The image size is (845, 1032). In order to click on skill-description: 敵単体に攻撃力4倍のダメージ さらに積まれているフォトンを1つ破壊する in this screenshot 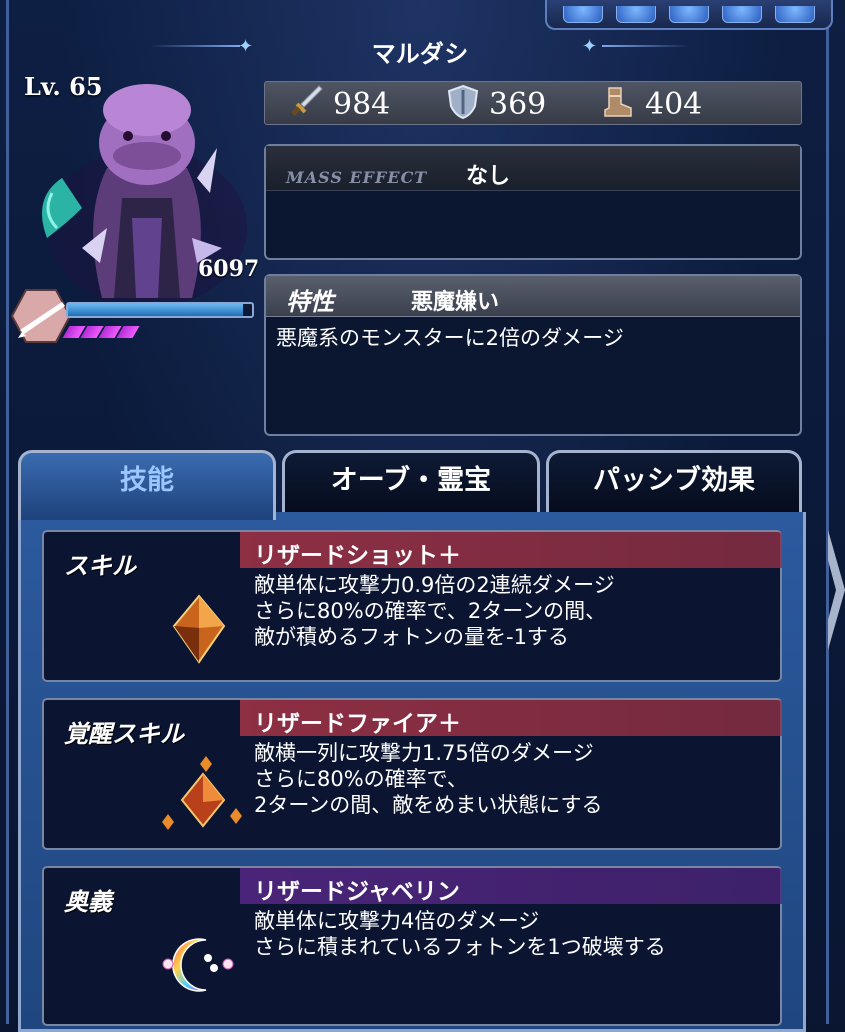, I will do `click(460, 934)`.